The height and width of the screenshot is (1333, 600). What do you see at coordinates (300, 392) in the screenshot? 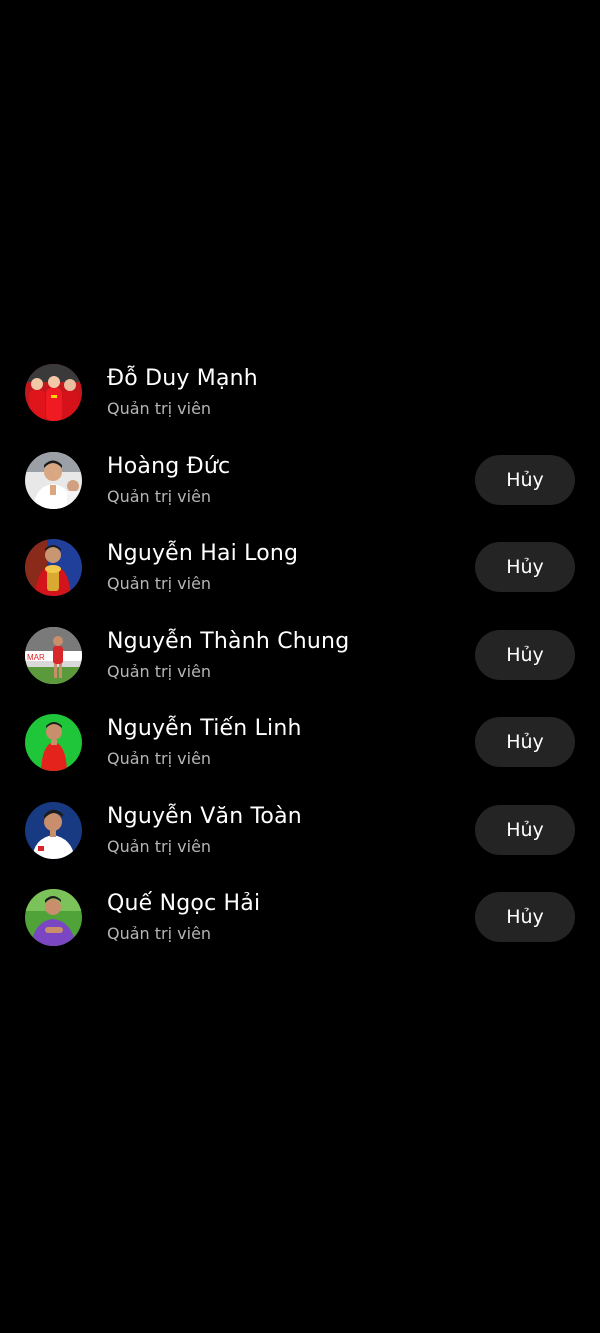
I see `member-row-do-duy-manh: Đỗ Duy Mạnh Quản trị viên` at bounding box center [300, 392].